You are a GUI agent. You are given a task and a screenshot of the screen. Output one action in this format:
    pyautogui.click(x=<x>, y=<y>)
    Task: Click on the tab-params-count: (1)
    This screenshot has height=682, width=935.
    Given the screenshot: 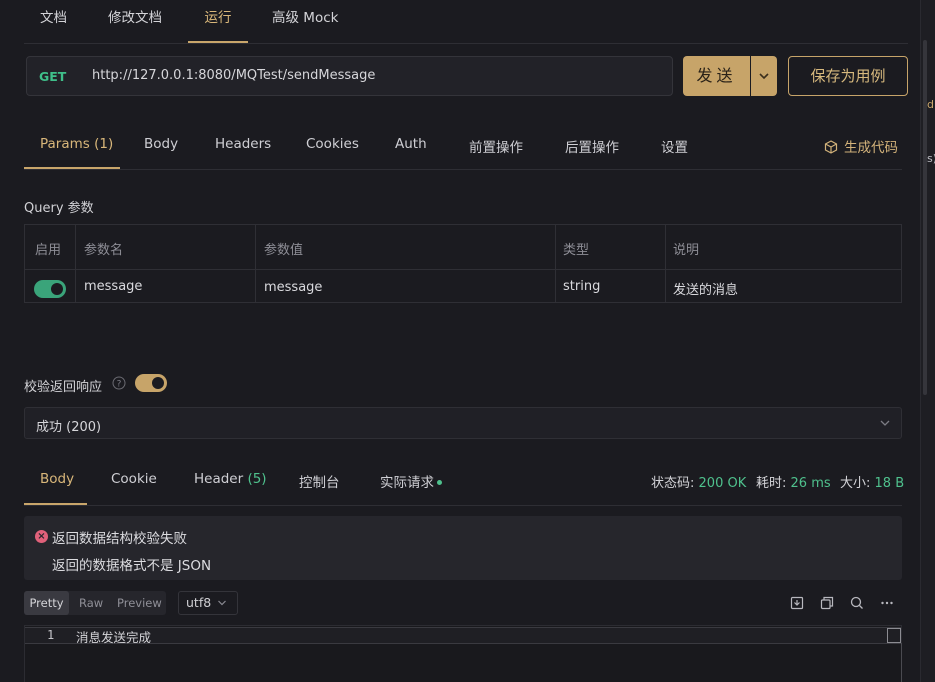 What is the action you would take?
    pyautogui.click(x=104, y=144)
    